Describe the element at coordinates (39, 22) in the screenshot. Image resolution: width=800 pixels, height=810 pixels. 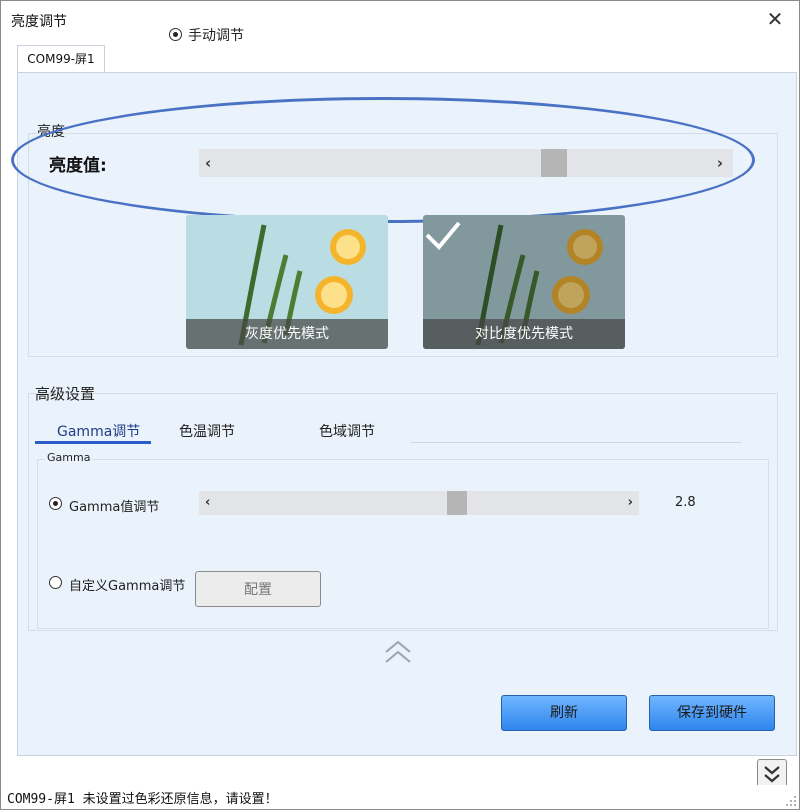
I see `window-title: 亮度调节` at that location.